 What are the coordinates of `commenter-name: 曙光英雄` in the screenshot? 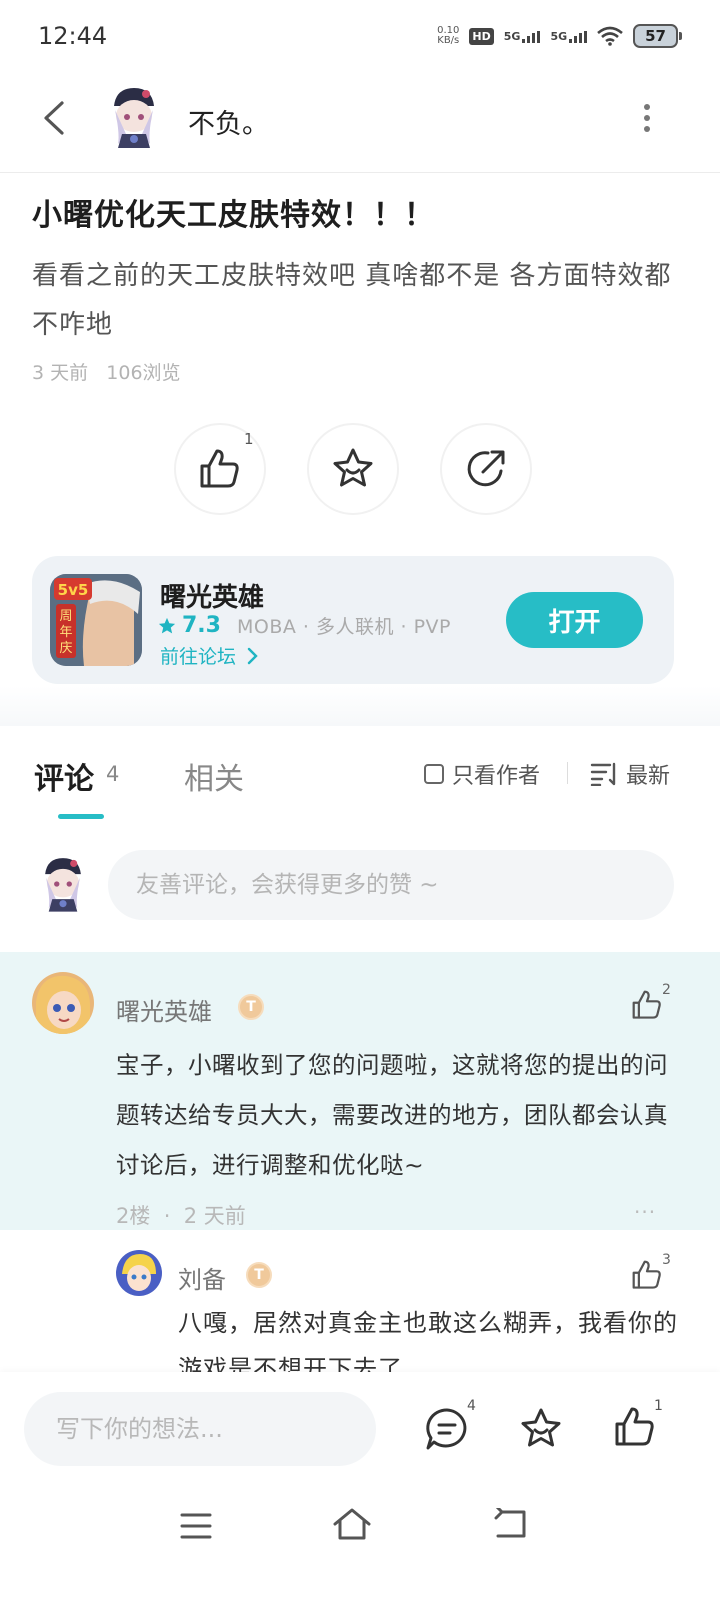 It's located at (164, 1009).